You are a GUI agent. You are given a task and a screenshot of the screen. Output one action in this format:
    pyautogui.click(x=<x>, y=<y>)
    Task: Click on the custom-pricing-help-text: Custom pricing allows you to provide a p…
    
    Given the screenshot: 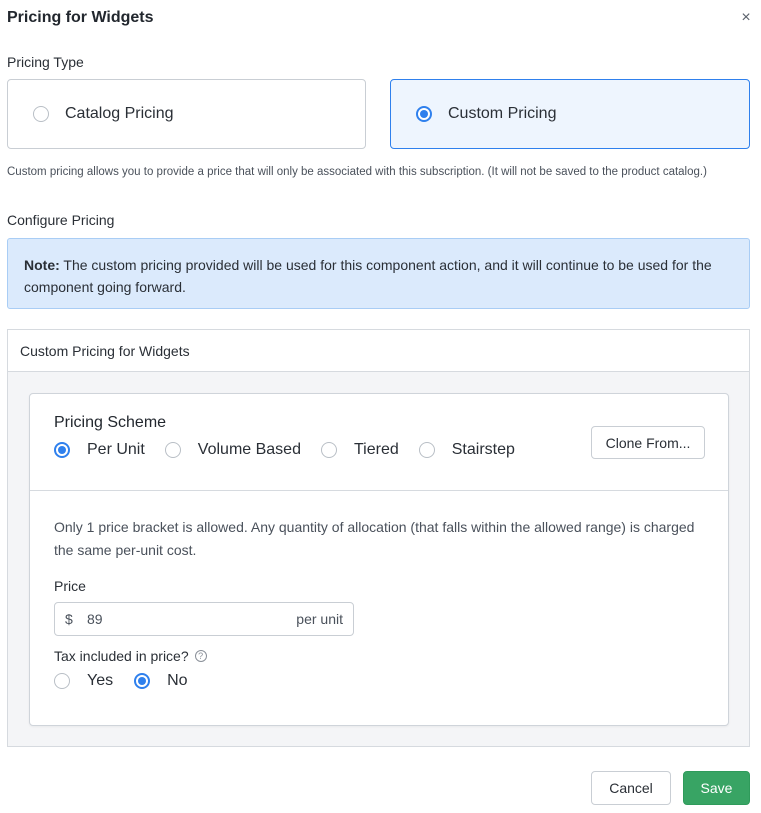 What is the action you would take?
    pyautogui.click(x=357, y=172)
    